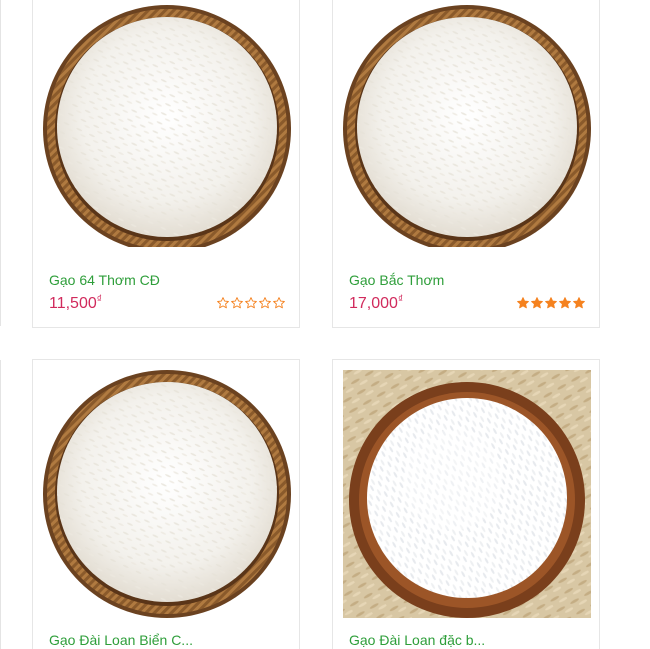 This screenshot has width=650, height=649. Describe the element at coordinates (104, 280) in the screenshot. I see `product-title: Gạo 64 Thơm CĐ` at that location.